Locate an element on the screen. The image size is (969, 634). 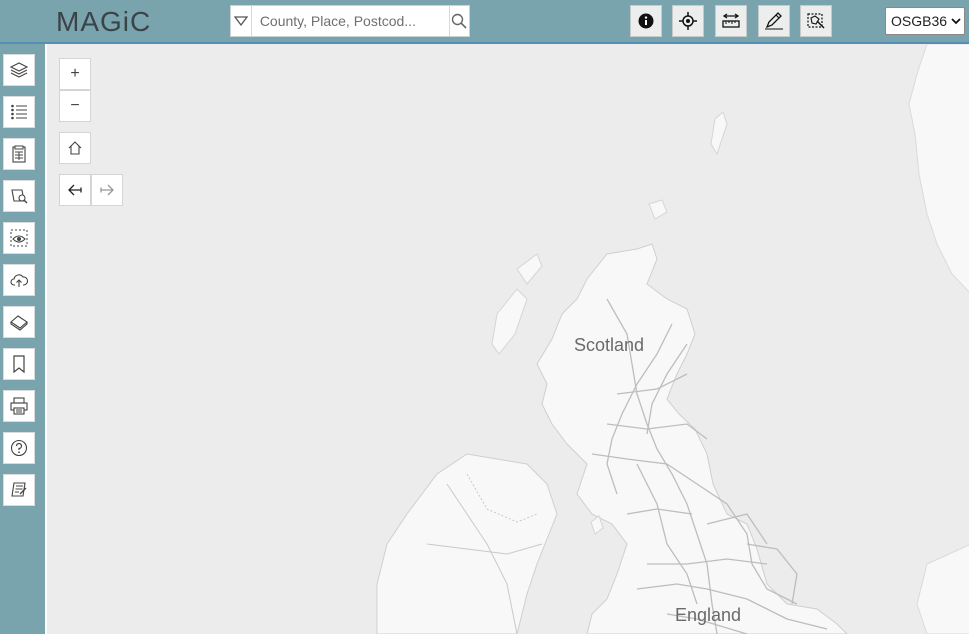
sidebar-item-basemaps is located at coordinates (19, 322).